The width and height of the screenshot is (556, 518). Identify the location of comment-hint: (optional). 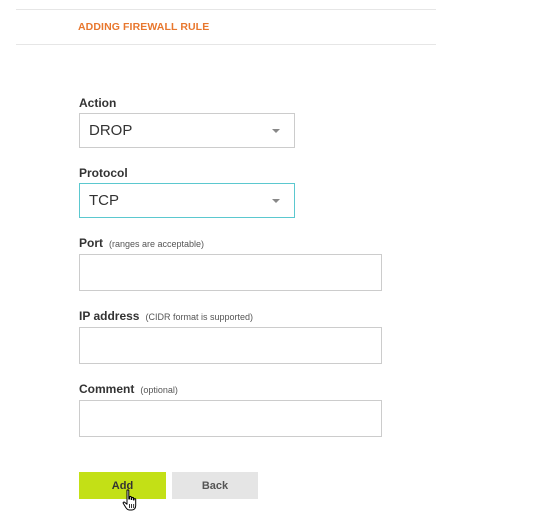
(159, 390).